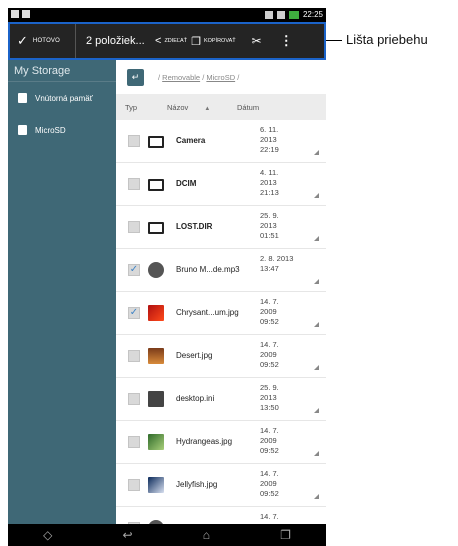 Image resolution: width=458 pixels, height=546 pixels. What do you see at coordinates (208, 269) in the screenshot?
I see `file-name: Bruno M...de.mp3` at bounding box center [208, 269].